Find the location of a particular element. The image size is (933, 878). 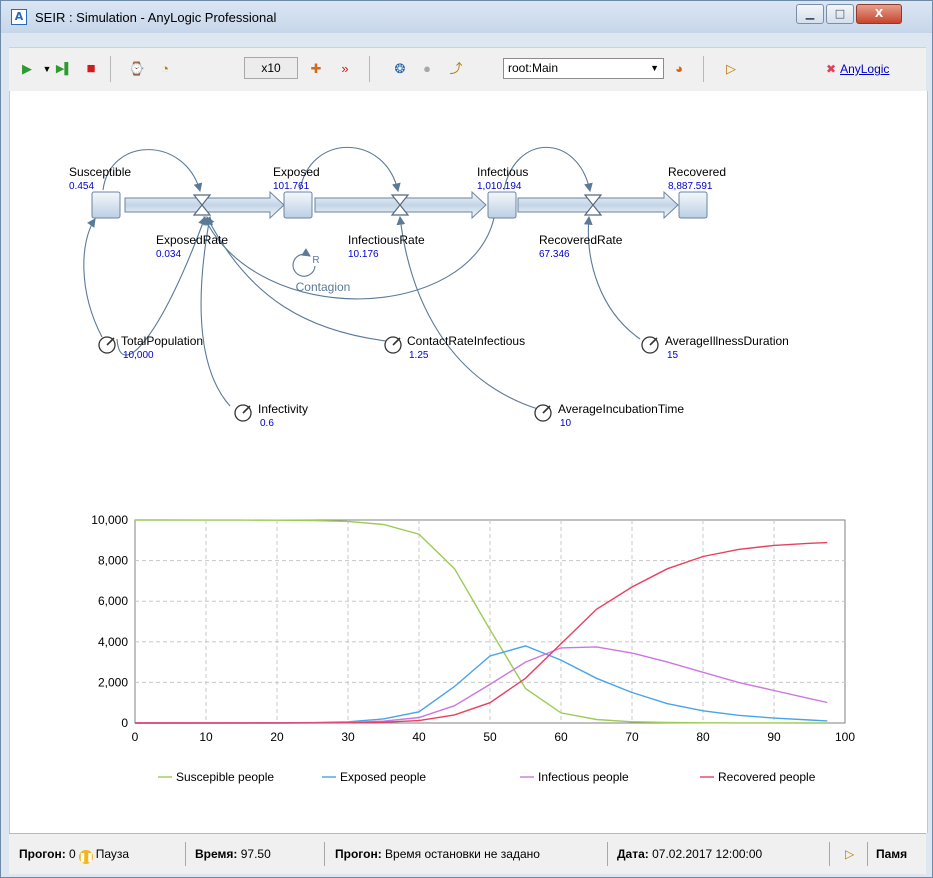

loop-label: Contagion is located at coordinates (323, 287).